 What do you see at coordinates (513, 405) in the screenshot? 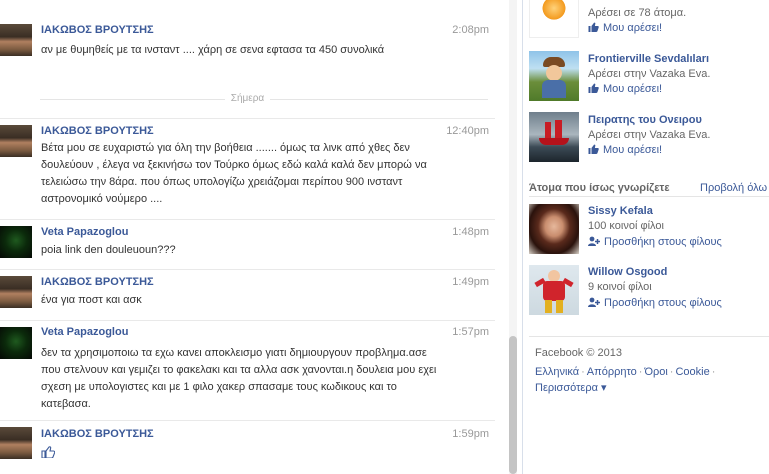
I see `thread-scrollbar-thumb` at bounding box center [513, 405].